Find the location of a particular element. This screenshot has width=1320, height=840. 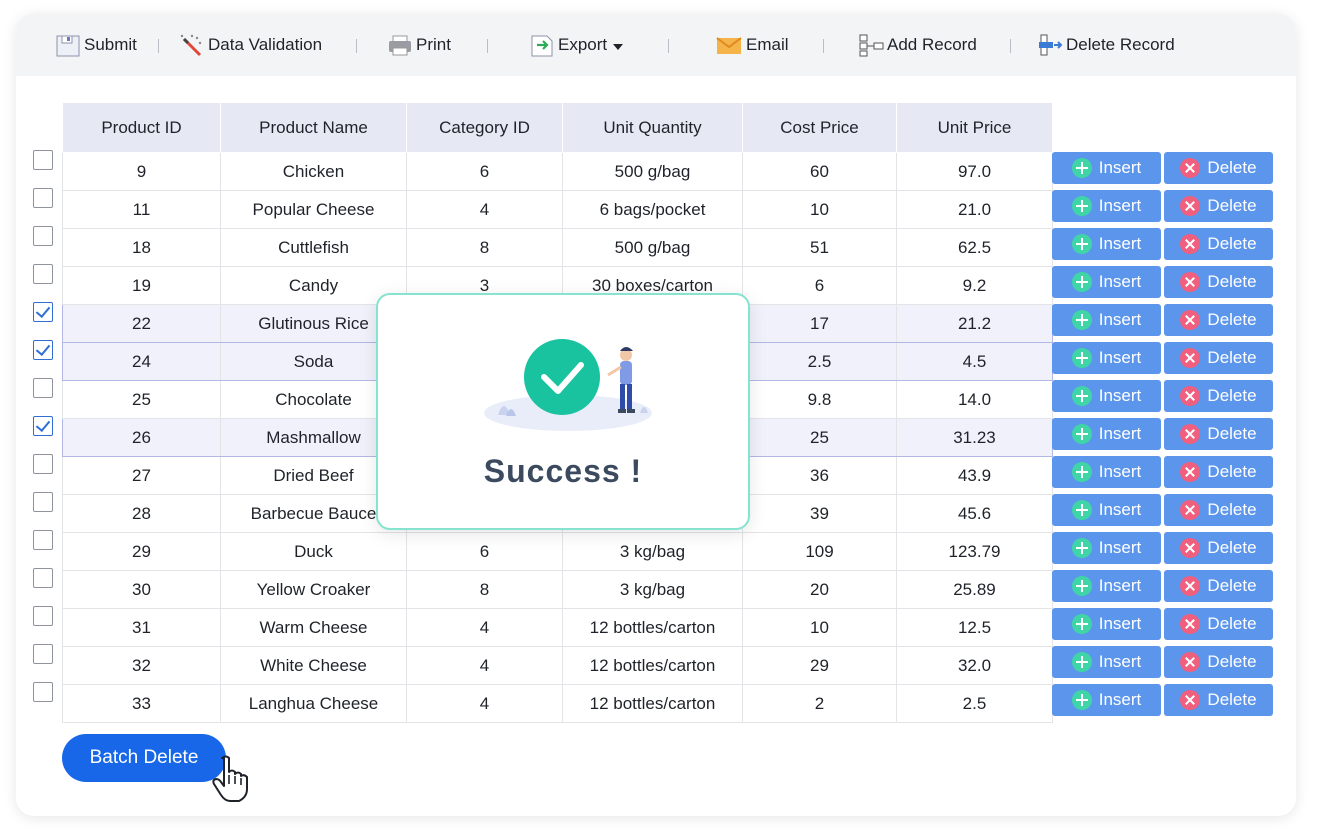

cost-price-cell: 6 is located at coordinates (819, 285).